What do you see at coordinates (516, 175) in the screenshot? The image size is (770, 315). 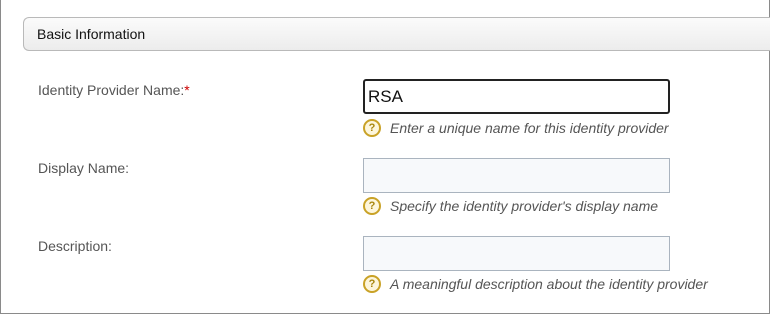 I see `display-name-input` at bounding box center [516, 175].